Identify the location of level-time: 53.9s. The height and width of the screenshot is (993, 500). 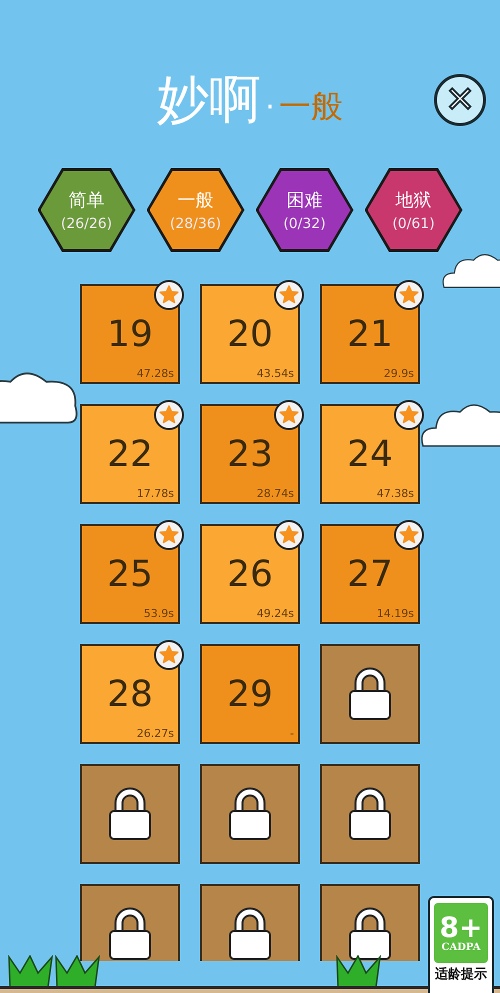
(159, 613).